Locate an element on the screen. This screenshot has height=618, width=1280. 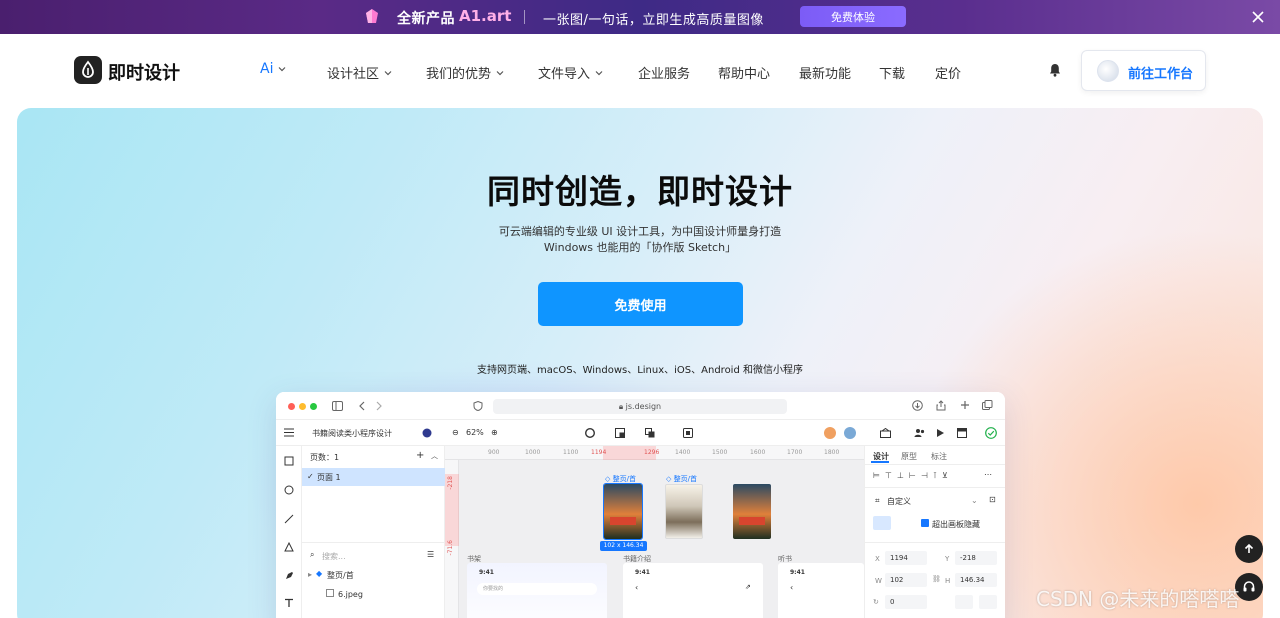
ruler-tick: 1100 is located at coordinates (571, 452).